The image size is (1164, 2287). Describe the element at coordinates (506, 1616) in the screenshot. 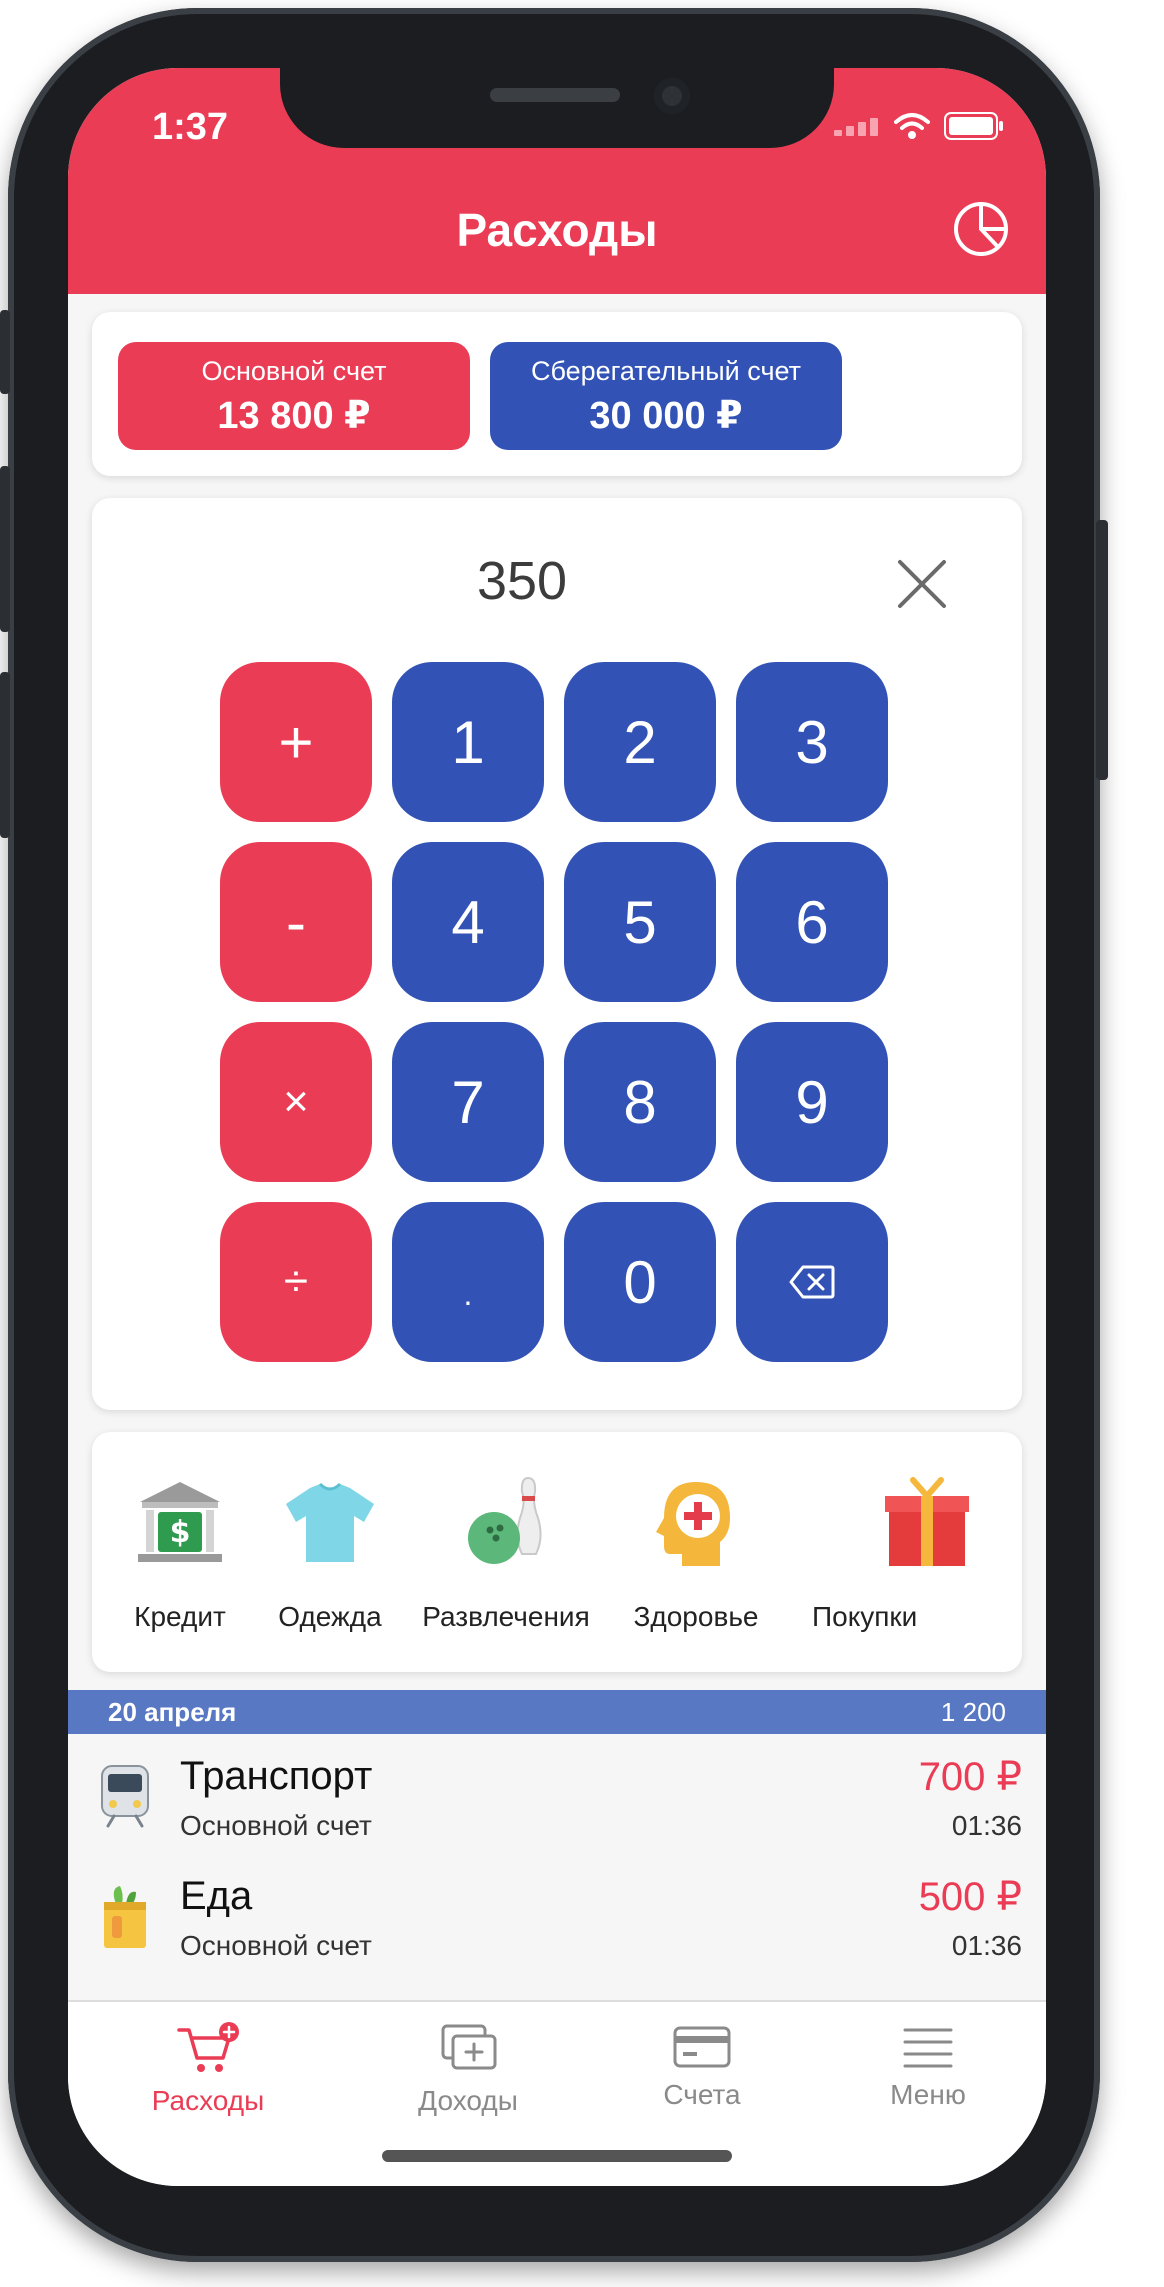

I see `category-label: Развлечения` at that location.